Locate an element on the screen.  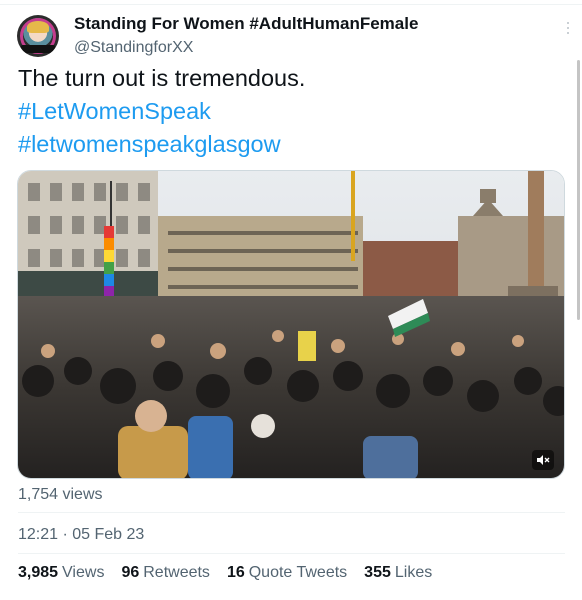
mute-toggle-button is located at coordinates (543, 460).